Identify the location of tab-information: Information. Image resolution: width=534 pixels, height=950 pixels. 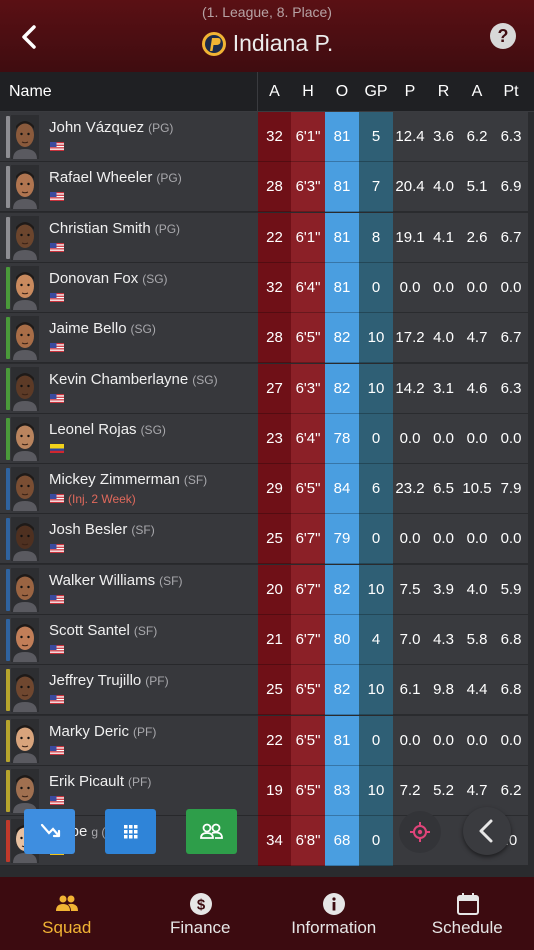
(334, 913).